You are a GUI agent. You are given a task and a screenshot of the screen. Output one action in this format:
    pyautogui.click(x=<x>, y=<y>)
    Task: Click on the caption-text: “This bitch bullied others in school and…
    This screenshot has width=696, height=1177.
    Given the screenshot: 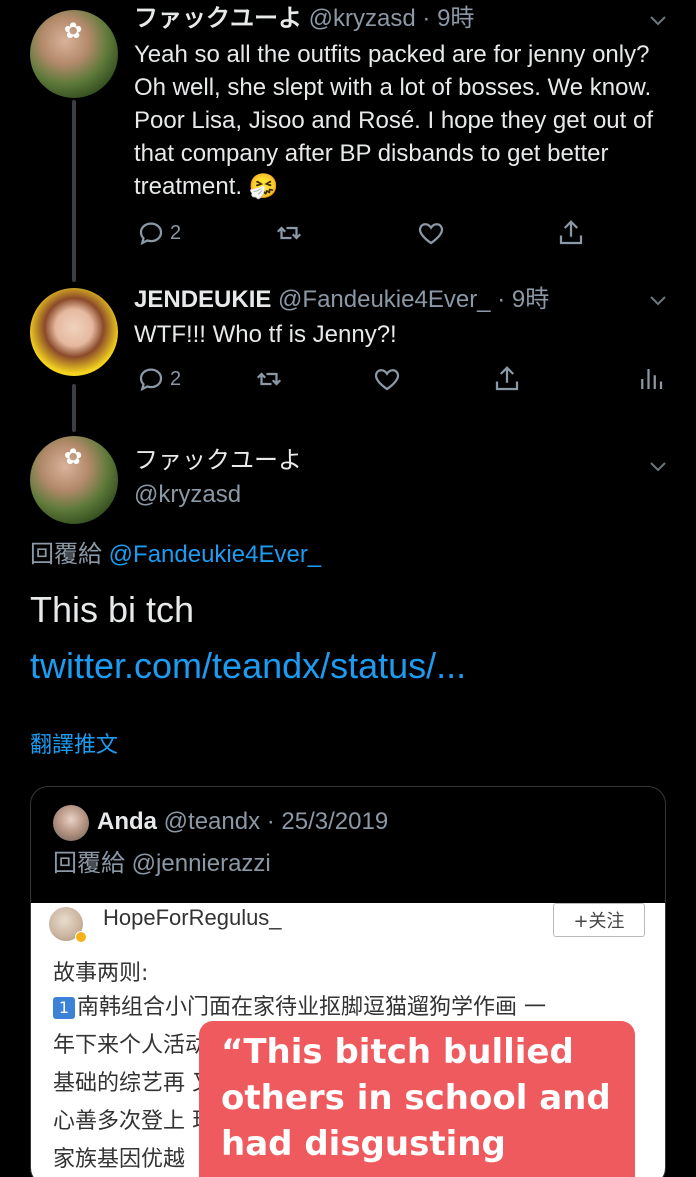 What is the action you would take?
    pyautogui.click(x=416, y=1098)
    